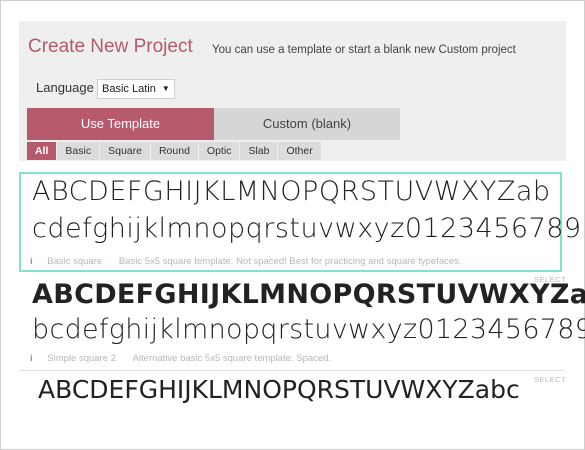 Image resolution: width=585 pixels, height=450 pixels. I want to click on language-select: Basic Latin ▼, so click(136, 89).